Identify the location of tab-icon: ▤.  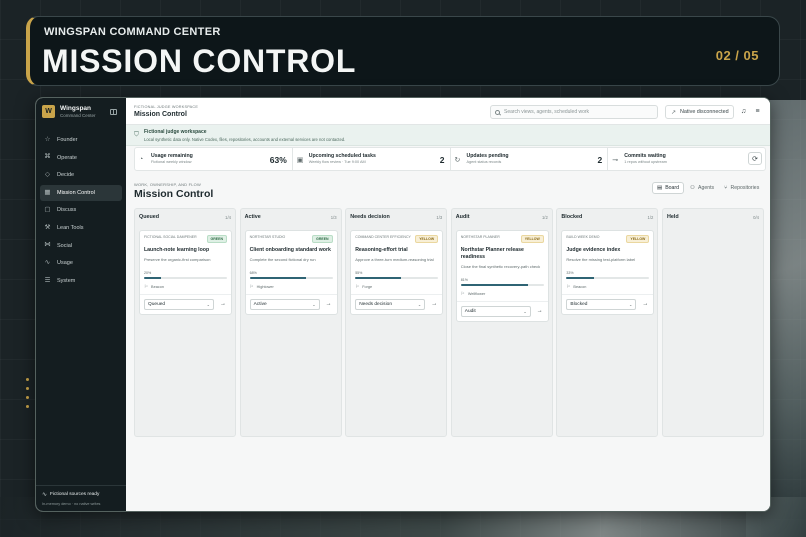
(660, 188).